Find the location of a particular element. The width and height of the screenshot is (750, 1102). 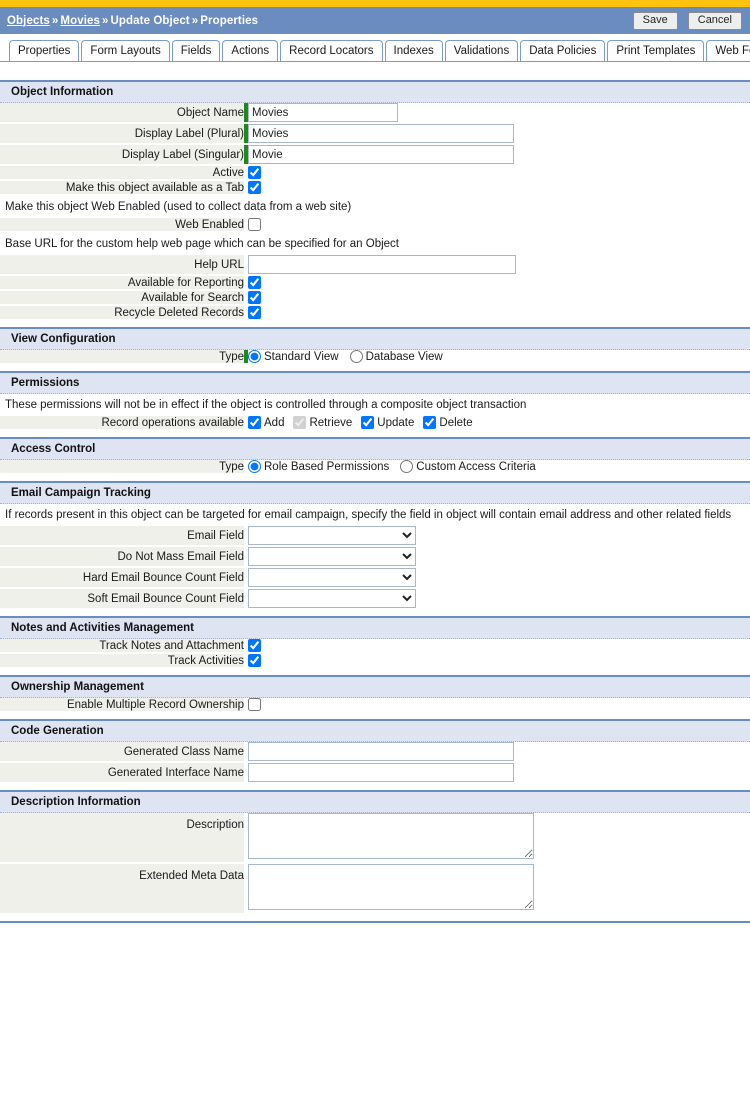

radio-custom-access-criteria: Custom Access Criteria is located at coordinates (468, 466).